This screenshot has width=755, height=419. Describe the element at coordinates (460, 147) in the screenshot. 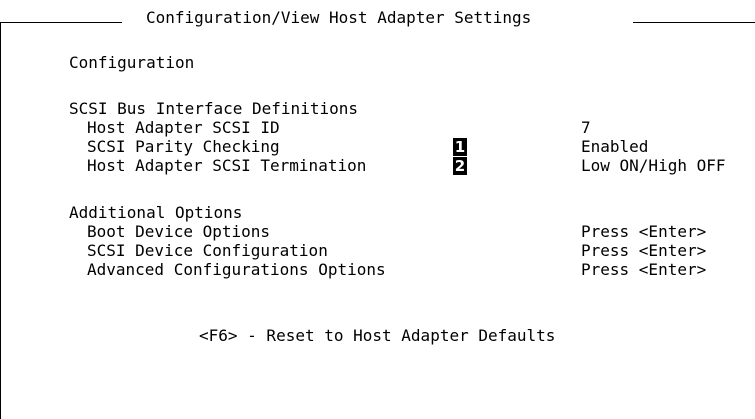

I see `callout-marker-1: 1` at that location.